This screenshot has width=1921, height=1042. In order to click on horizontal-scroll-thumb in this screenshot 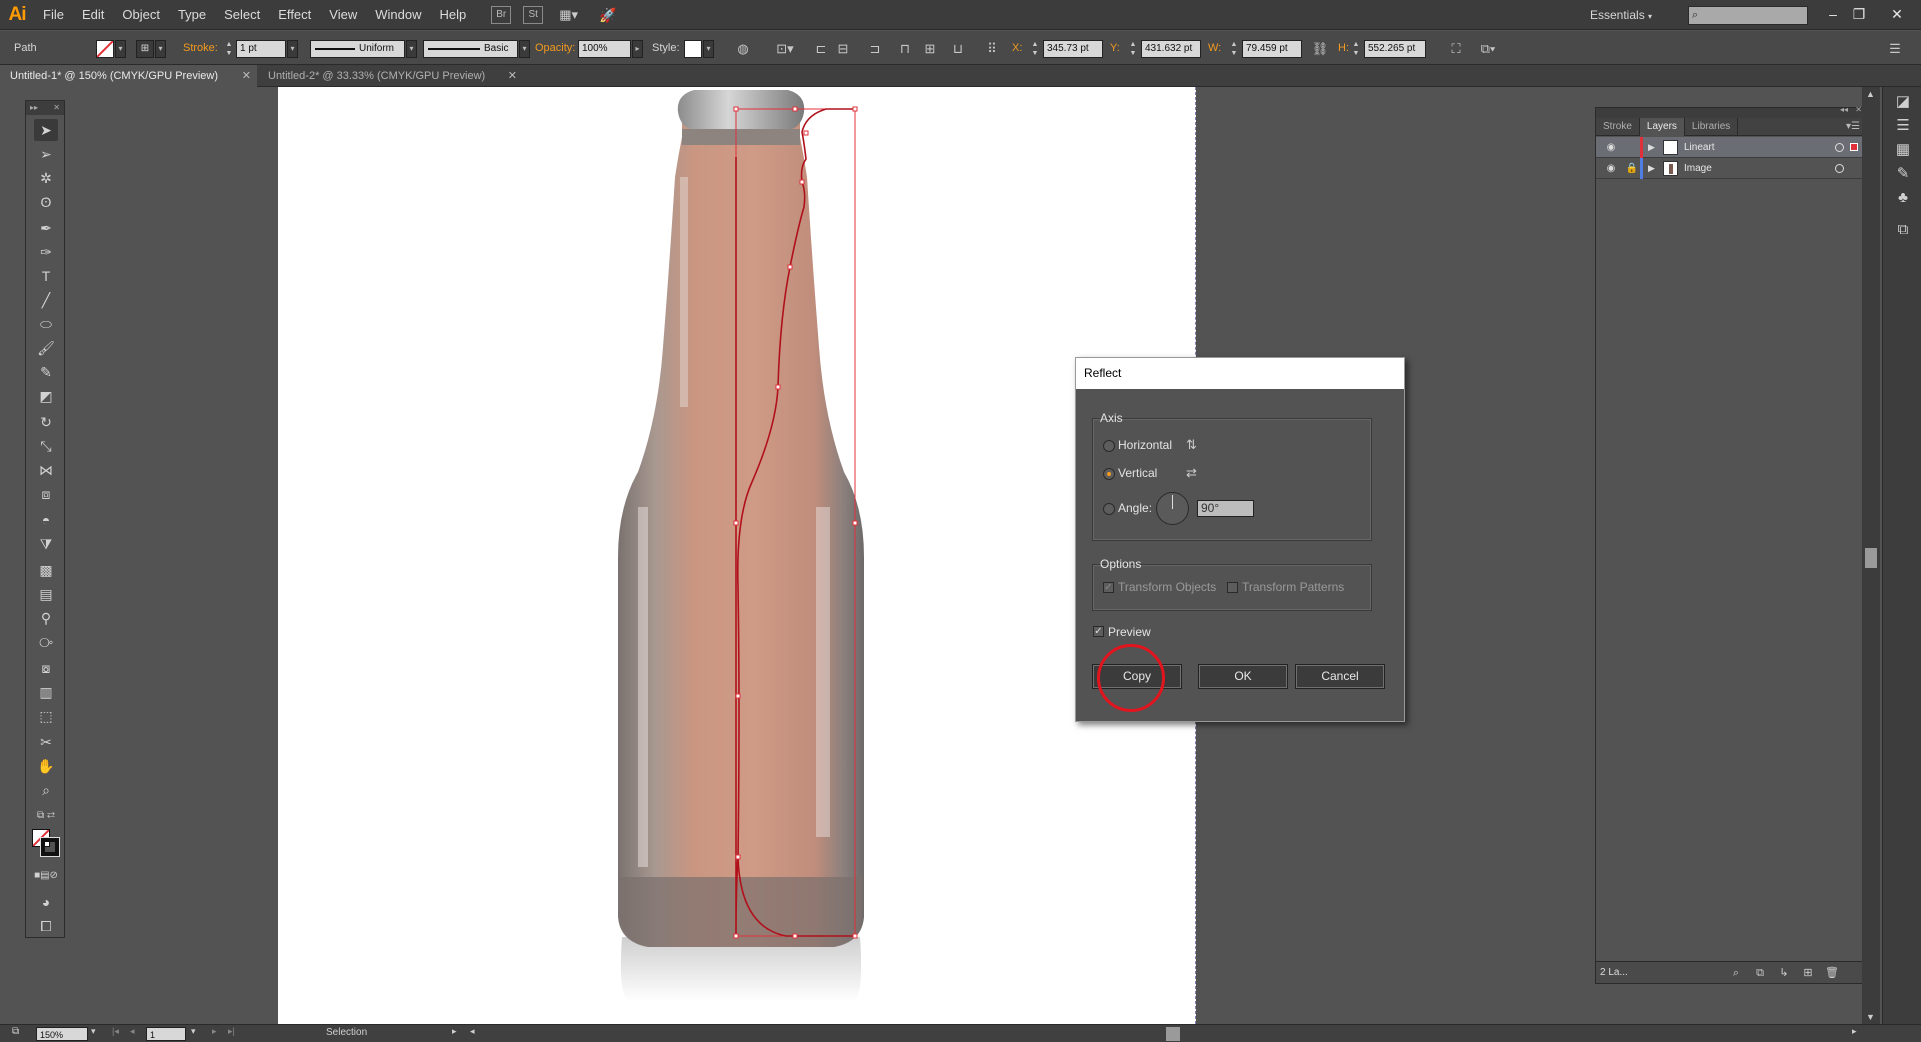, I will do `click(1173, 1034)`.